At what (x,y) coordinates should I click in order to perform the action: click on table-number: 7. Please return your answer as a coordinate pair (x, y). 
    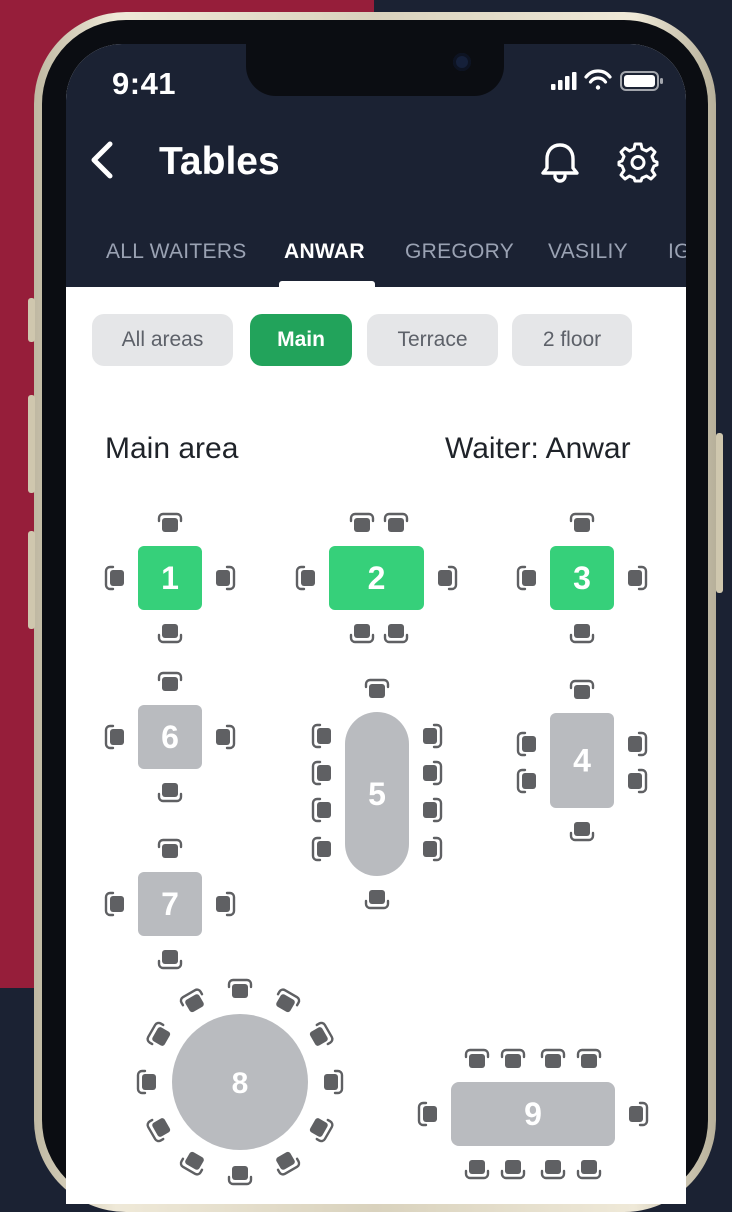
    Looking at the image, I should click on (170, 904).